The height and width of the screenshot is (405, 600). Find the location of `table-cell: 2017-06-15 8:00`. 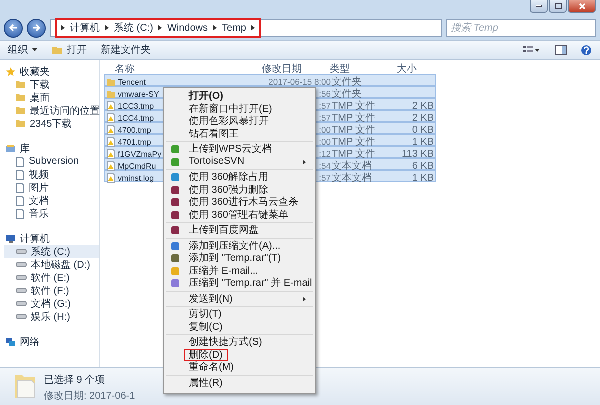

table-cell: 2017-06-15 8:00 is located at coordinates (299, 82).